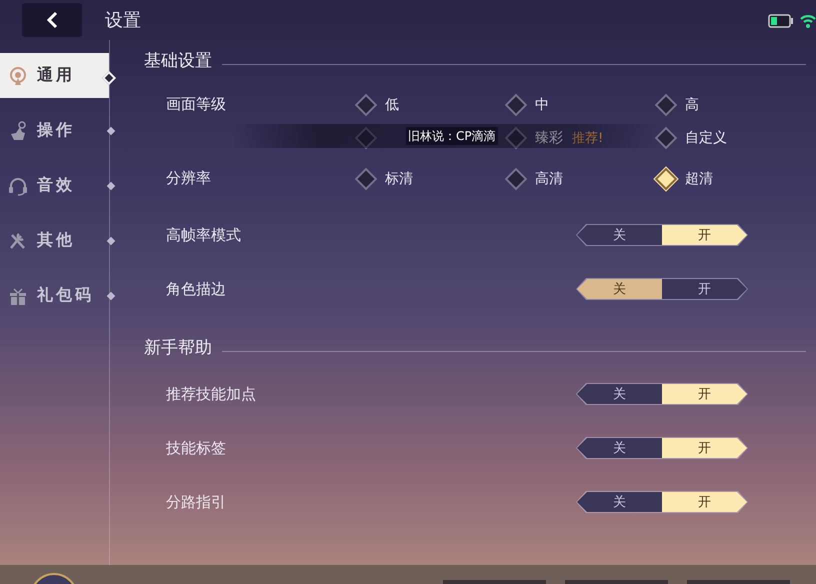 The width and height of the screenshot is (816, 584). I want to click on sidebar-tab: 操作, so click(54, 130).